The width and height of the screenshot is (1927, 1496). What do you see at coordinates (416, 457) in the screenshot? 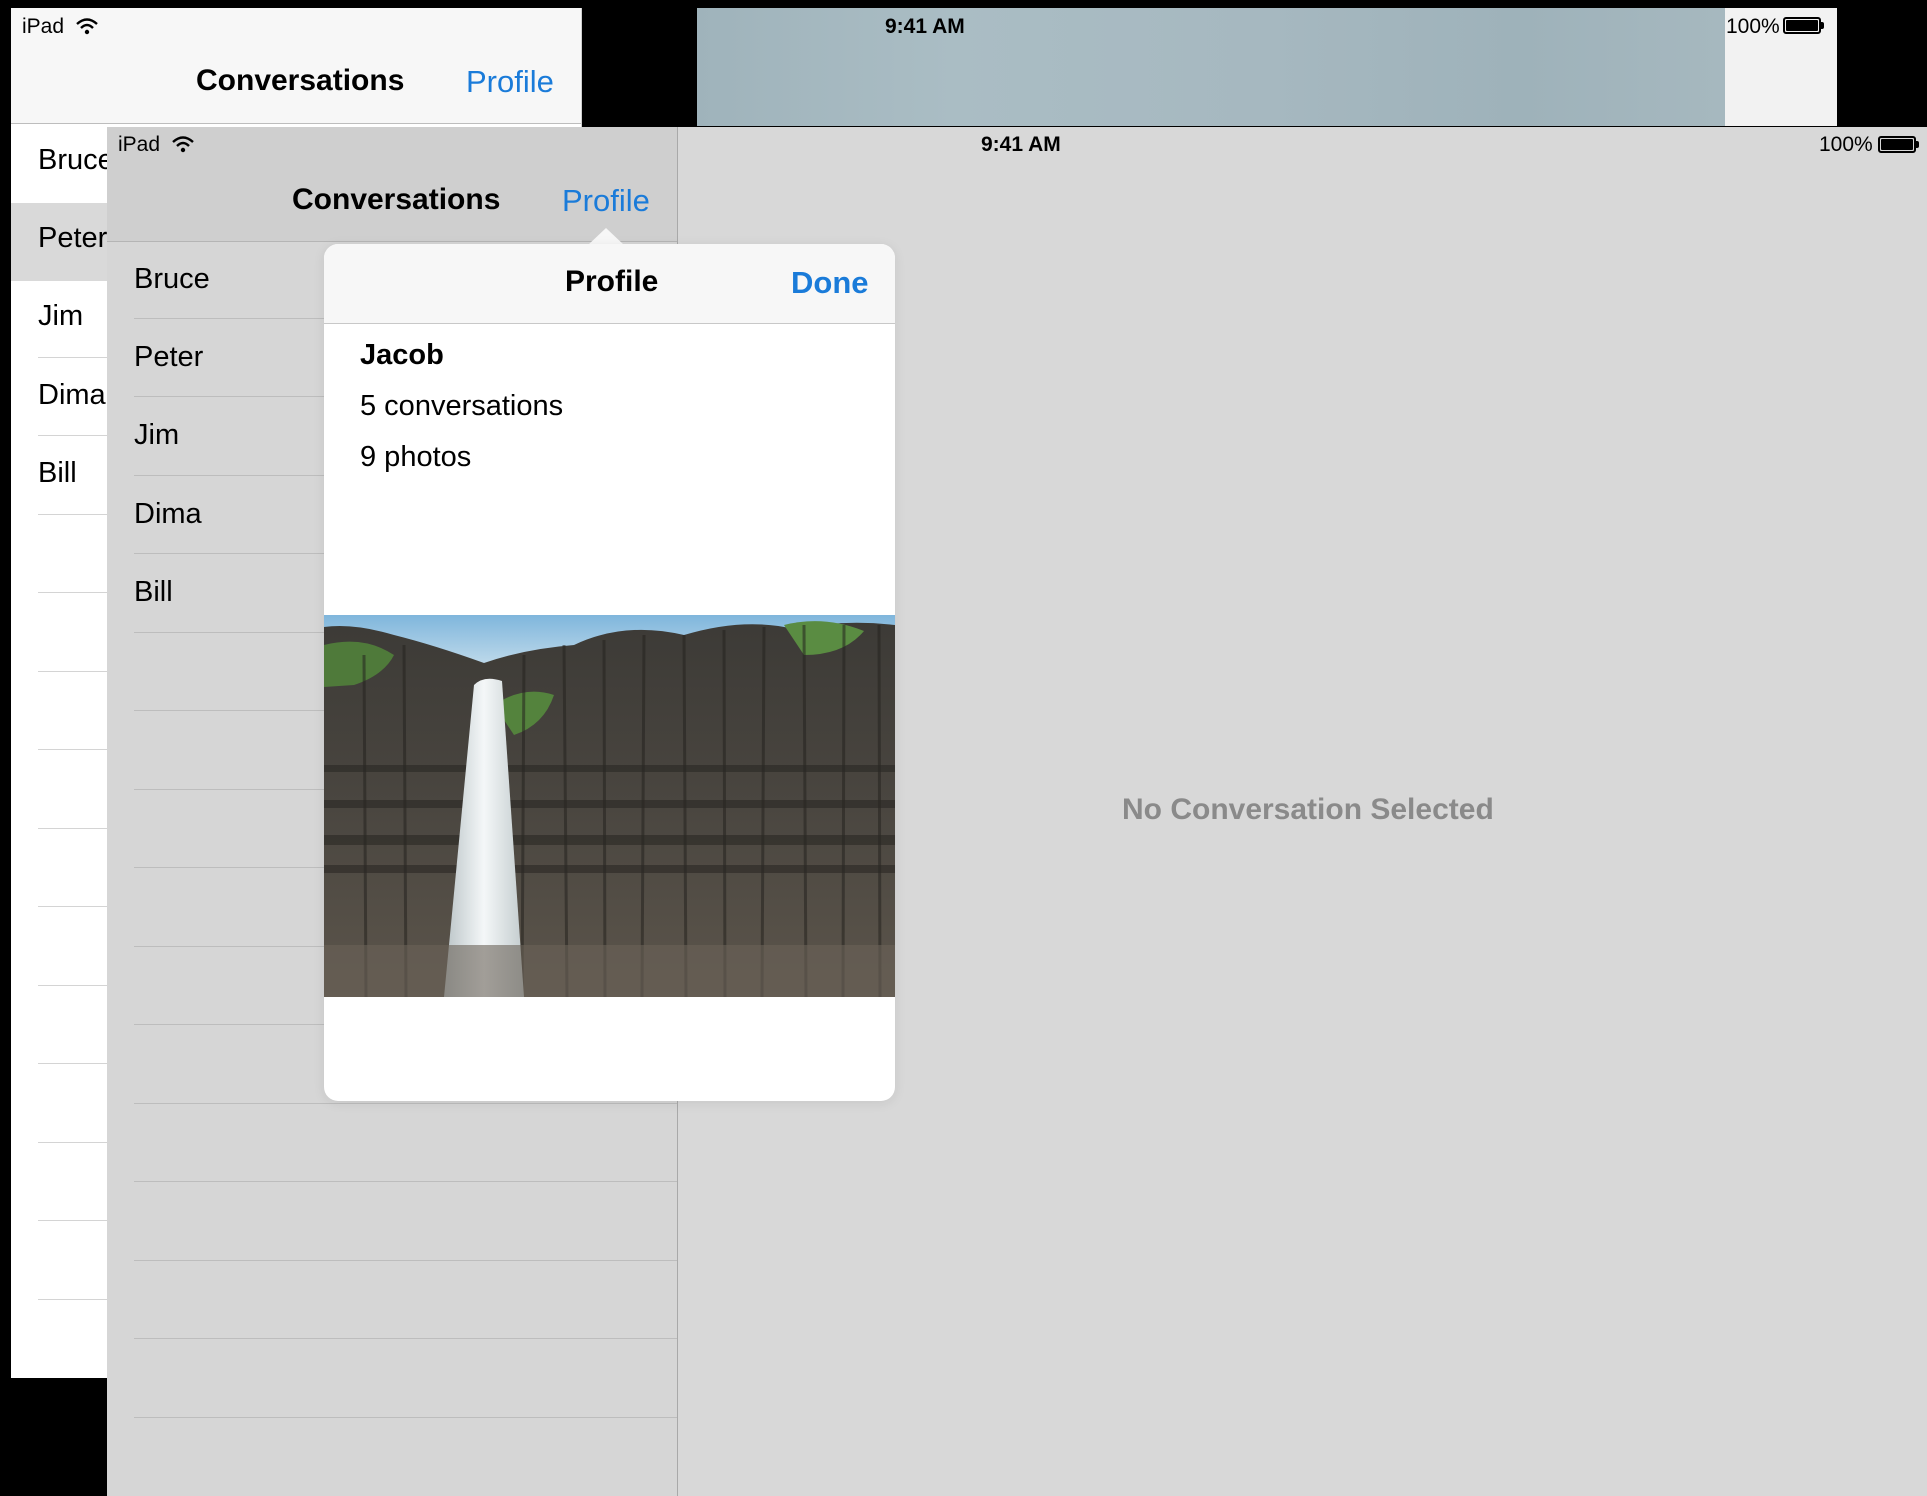
I see `photo-count: 9 photos` at bounding box center [416, 457].